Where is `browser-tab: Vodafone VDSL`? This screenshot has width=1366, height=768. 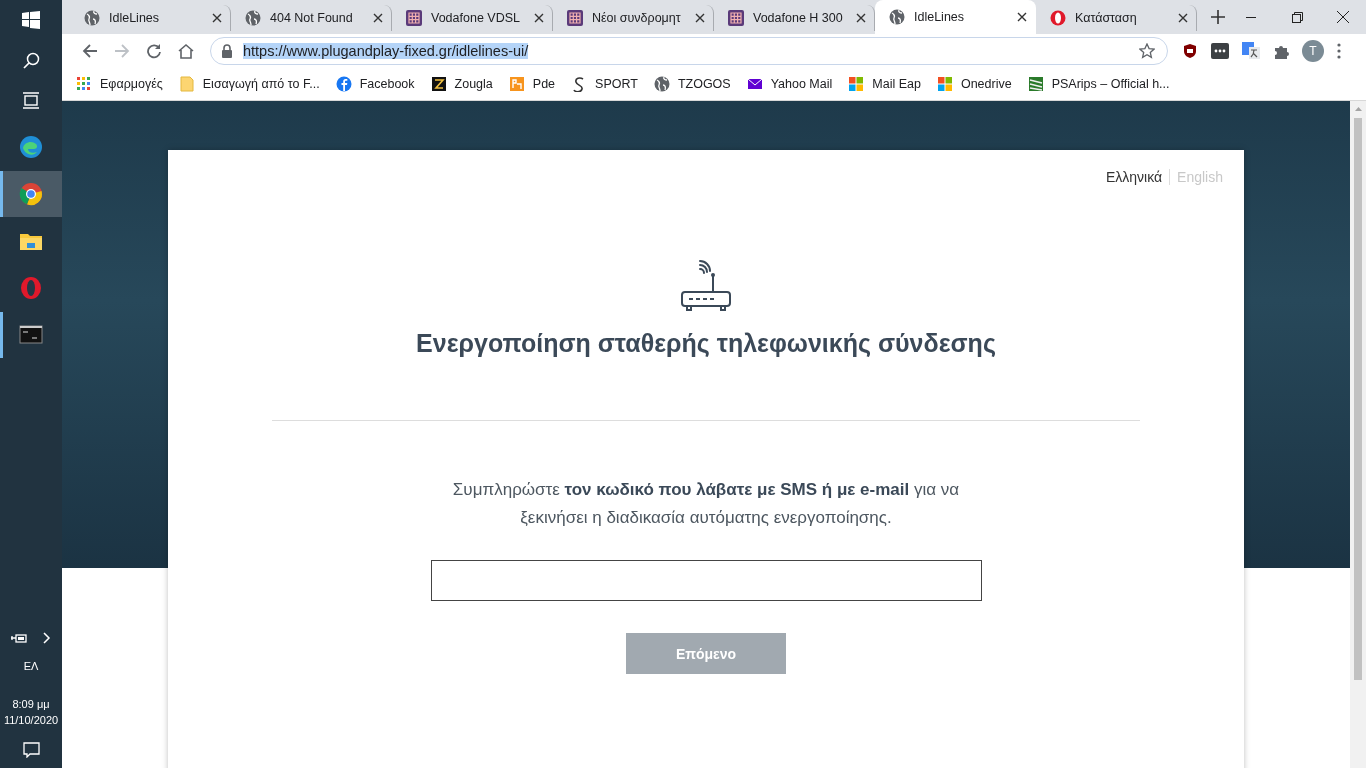 browser-tab: Vodafone VDSL is located at coordinates (472, 18).